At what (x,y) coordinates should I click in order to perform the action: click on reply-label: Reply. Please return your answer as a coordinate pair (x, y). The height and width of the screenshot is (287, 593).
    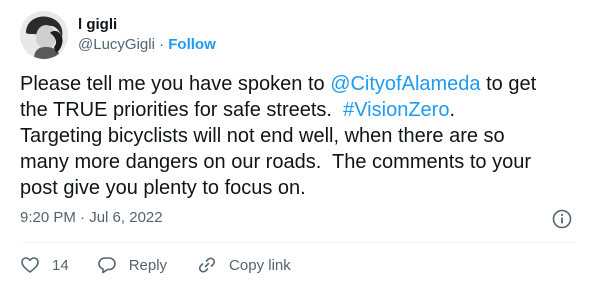
    Looking at the image, I should click on (148, 265).